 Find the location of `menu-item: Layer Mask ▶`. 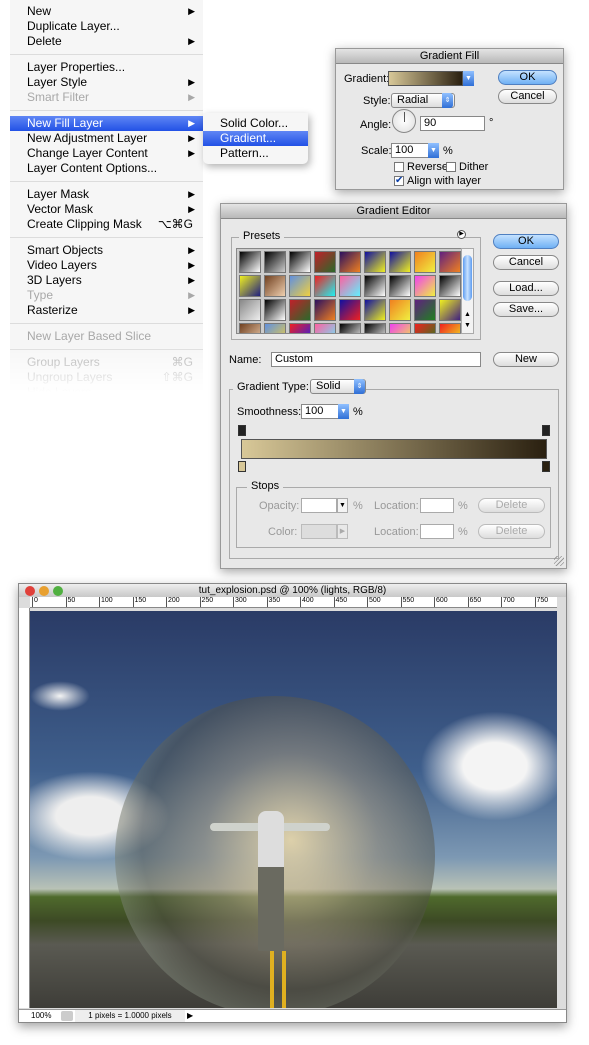

menu-item: Layer Mask ▶ is located at coordinates (106, 194).